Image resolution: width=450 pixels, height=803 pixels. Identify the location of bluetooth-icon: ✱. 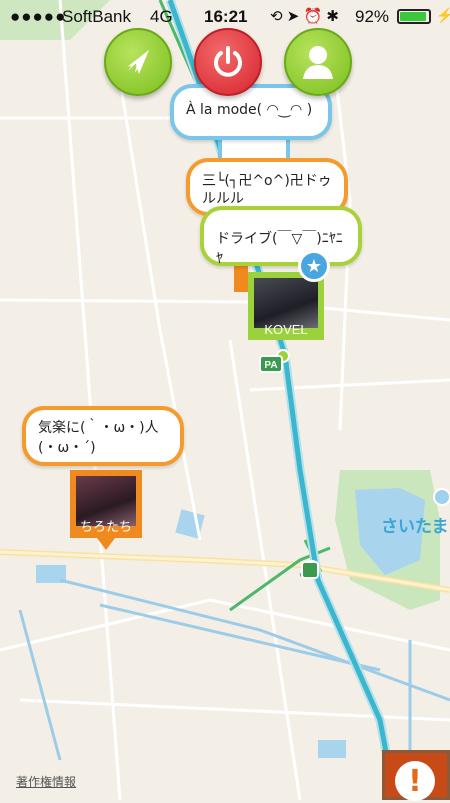
(332, 16).